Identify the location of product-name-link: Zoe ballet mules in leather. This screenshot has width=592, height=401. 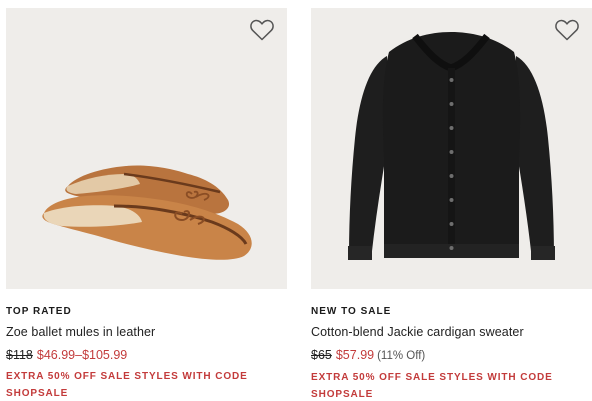
(146, 332).